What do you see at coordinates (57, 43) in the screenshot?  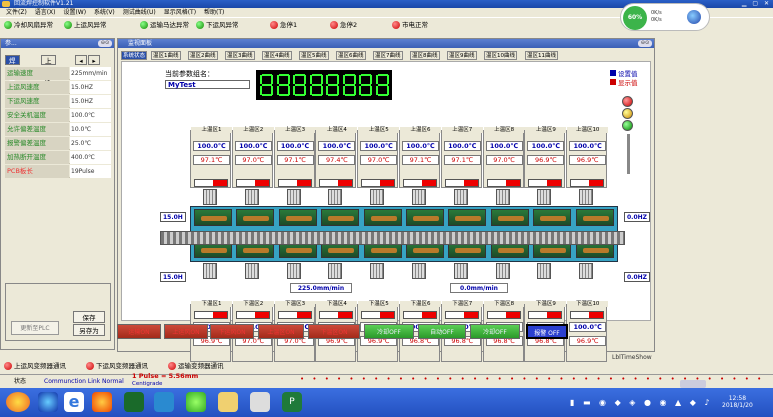 I see `parameter-panel-header: 参... ⊖⊙` at bounding box center [57, 43].